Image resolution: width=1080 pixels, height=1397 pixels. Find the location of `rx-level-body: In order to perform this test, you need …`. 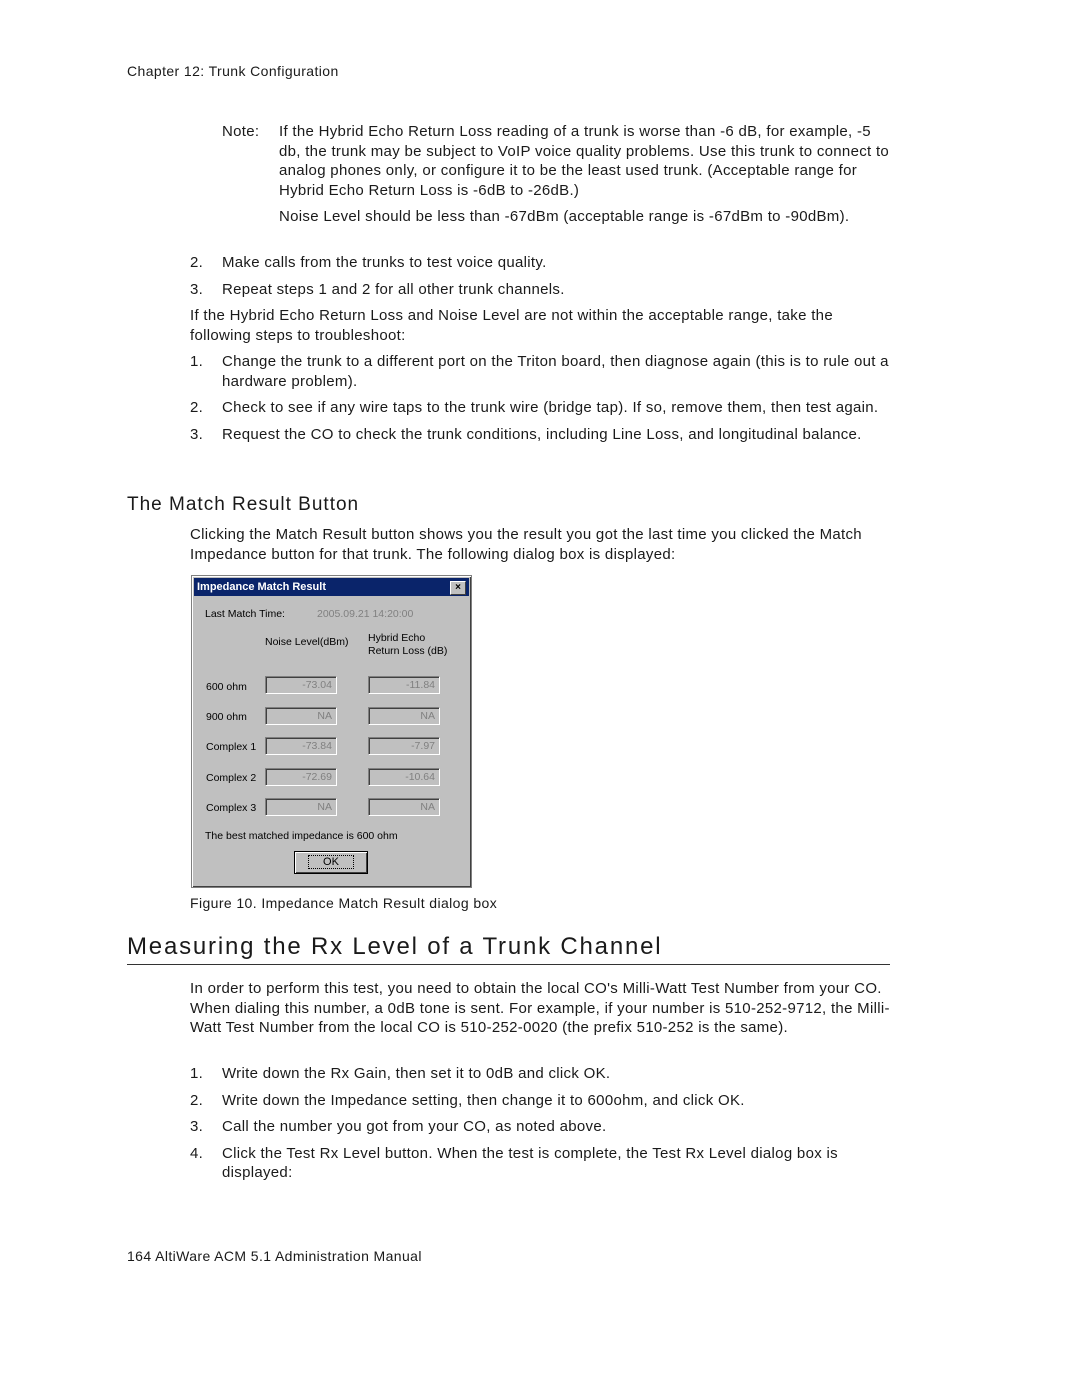

rx-level-body: In order to perform this test, you need … is located at coordinates (540, 1008).